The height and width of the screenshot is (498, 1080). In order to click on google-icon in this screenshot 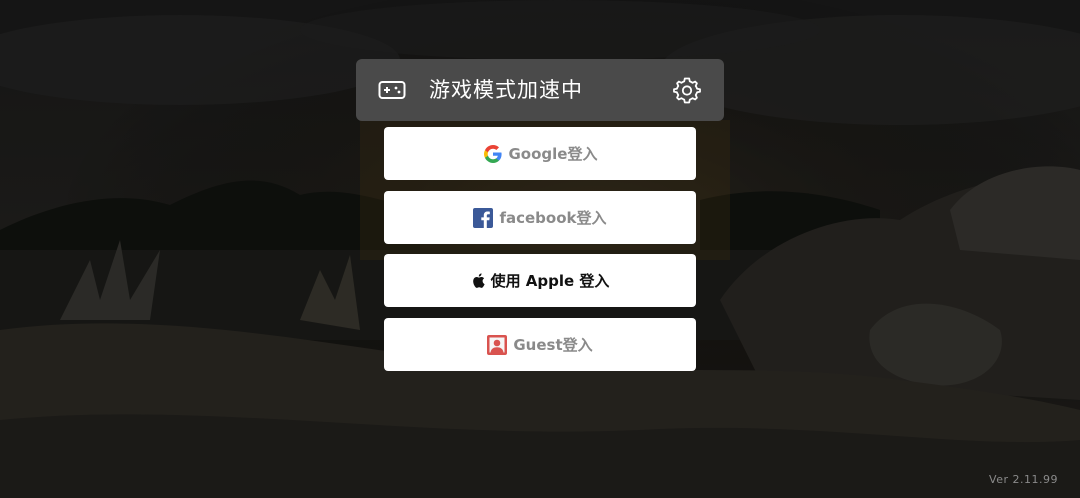, I will do `click(492, 153)`.